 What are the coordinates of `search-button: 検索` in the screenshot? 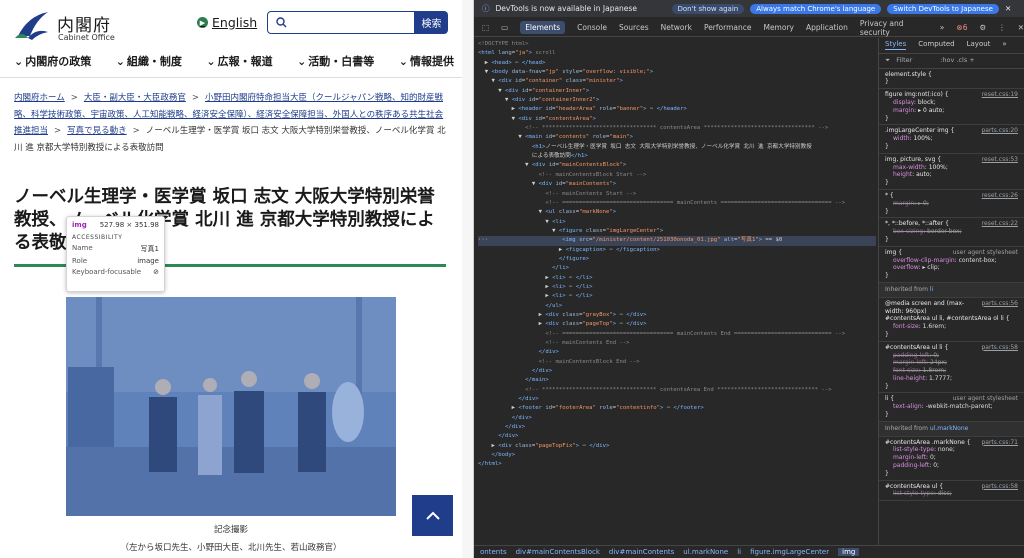 It's located at (431, 22).